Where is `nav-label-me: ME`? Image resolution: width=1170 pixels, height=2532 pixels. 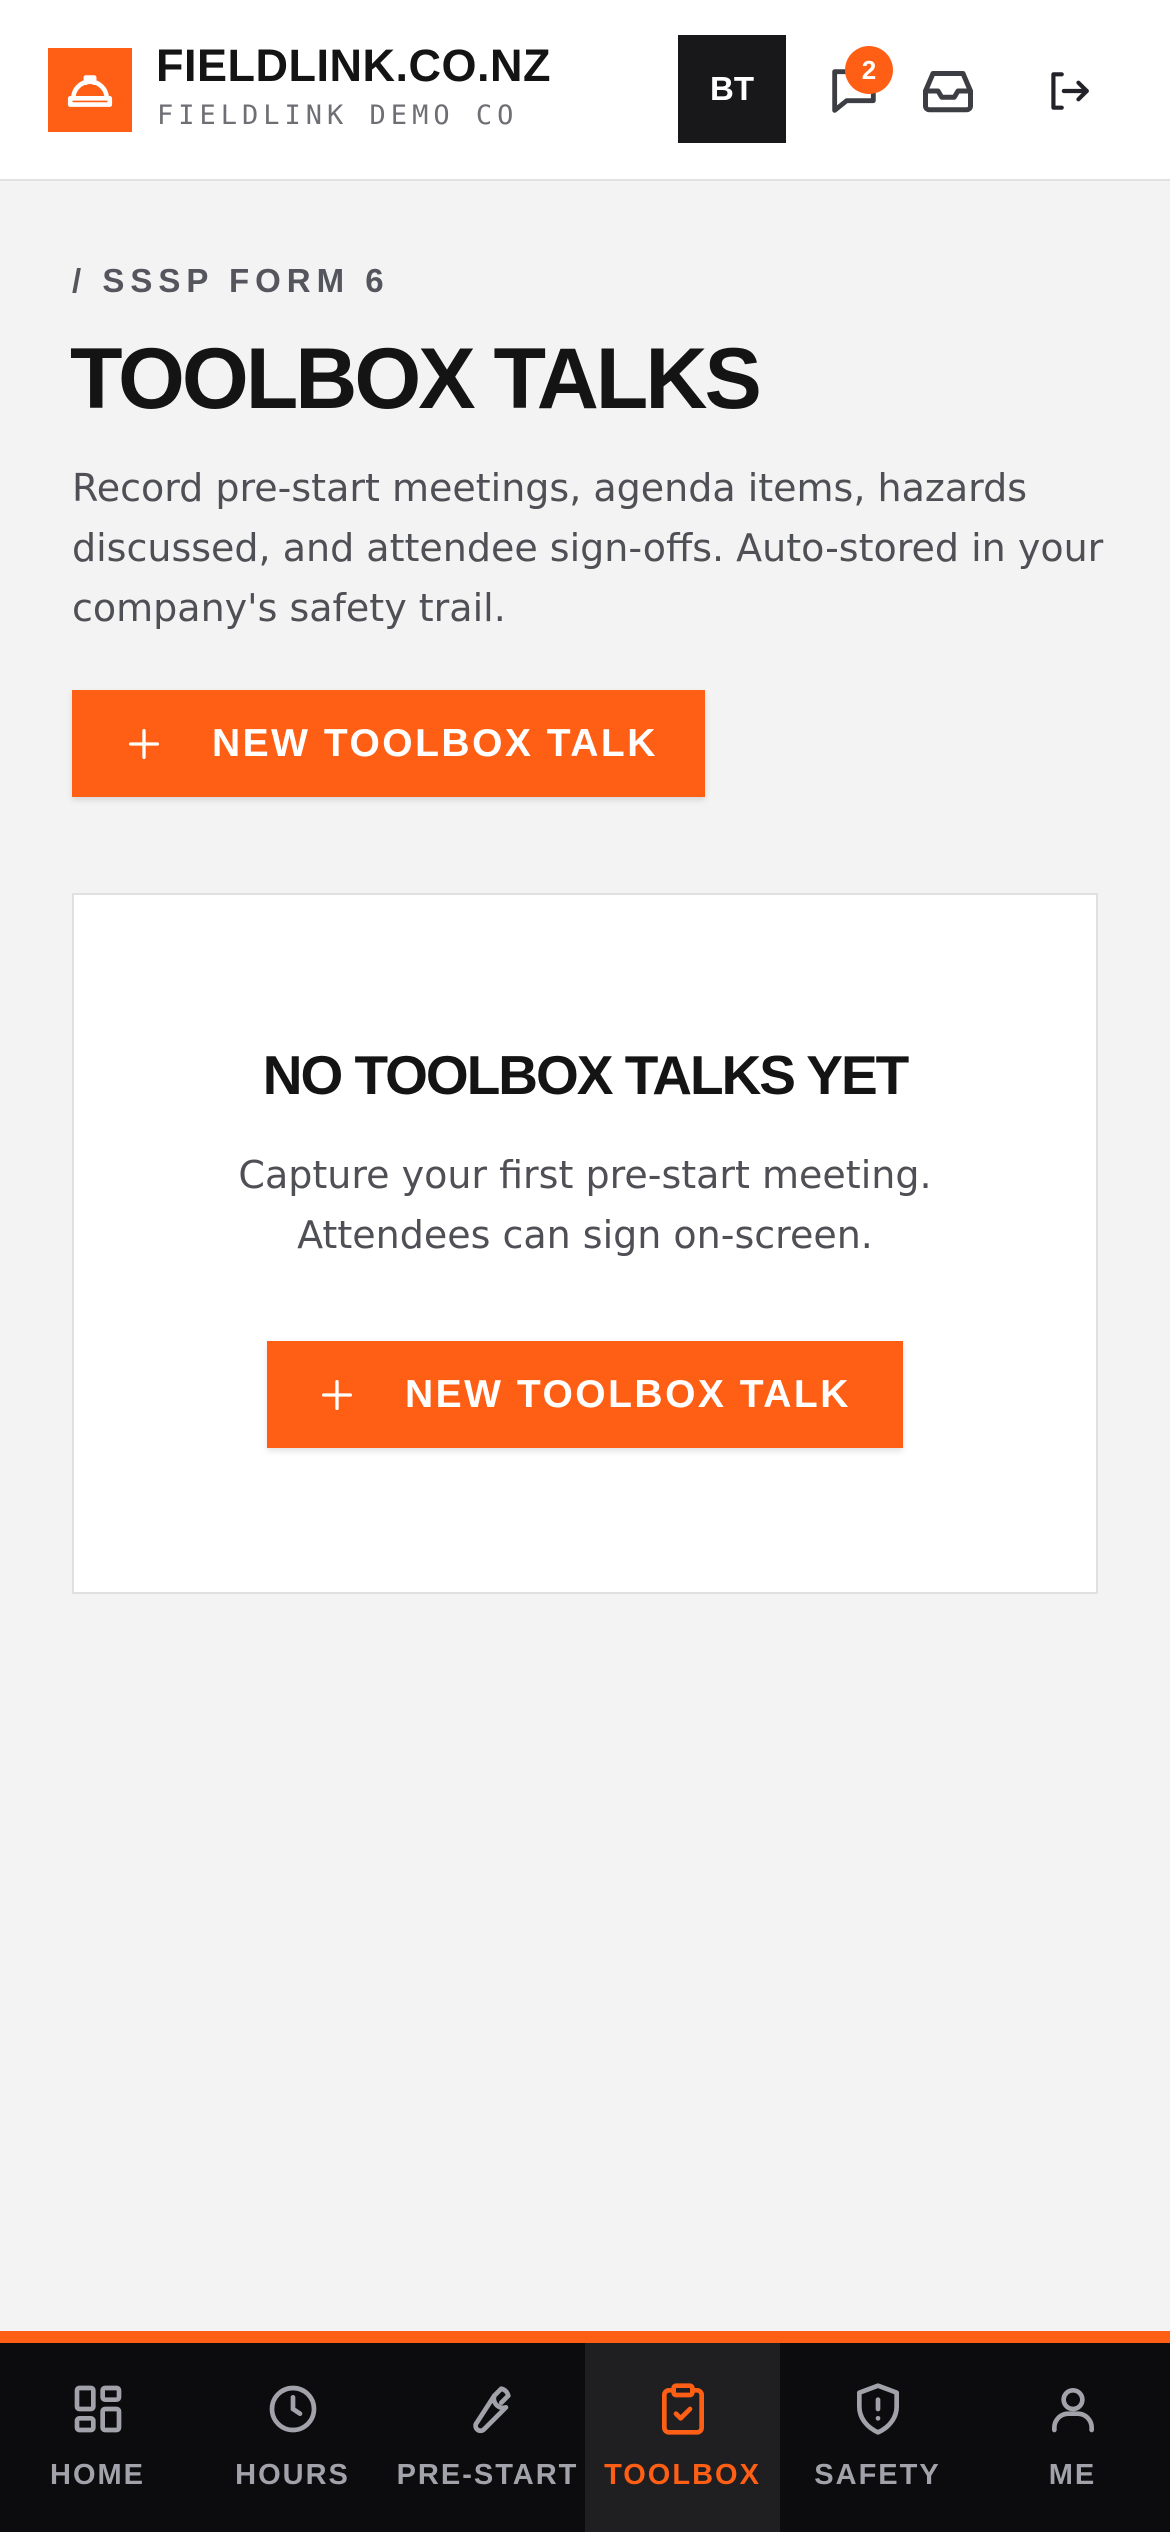 nav-label-me: ME is located at coordinates (1072, 2475).